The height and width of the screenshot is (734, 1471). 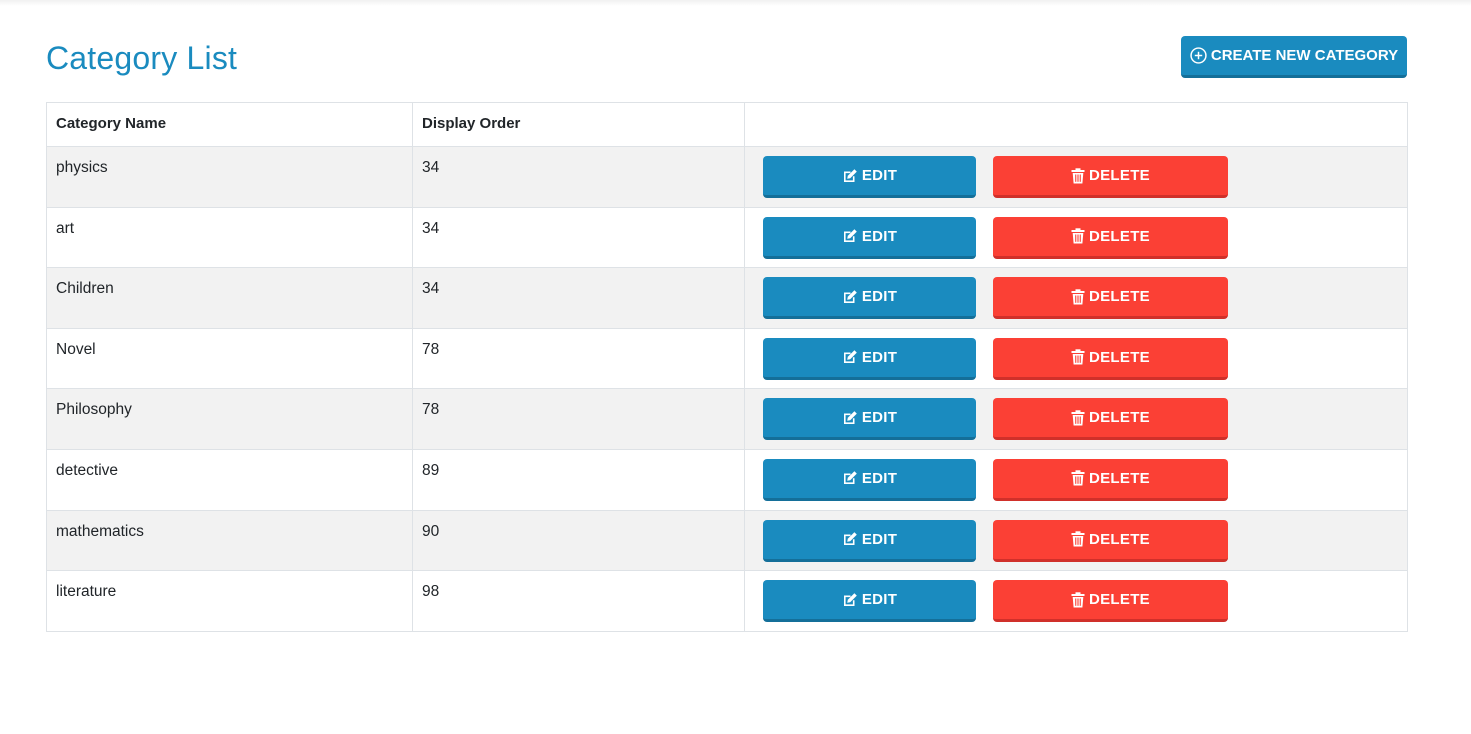 I want to click on table-row: literature 98 EDIT DELETE, so click(x=727, y=601).